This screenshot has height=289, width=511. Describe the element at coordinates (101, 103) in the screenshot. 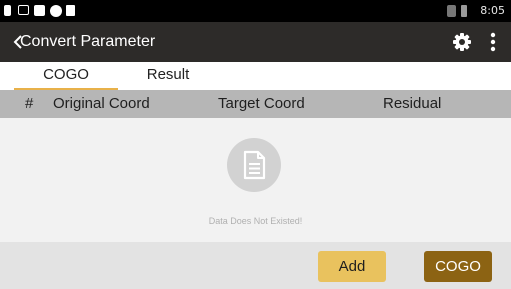

I see `column-header-original-coord: Original Coord` at that location.